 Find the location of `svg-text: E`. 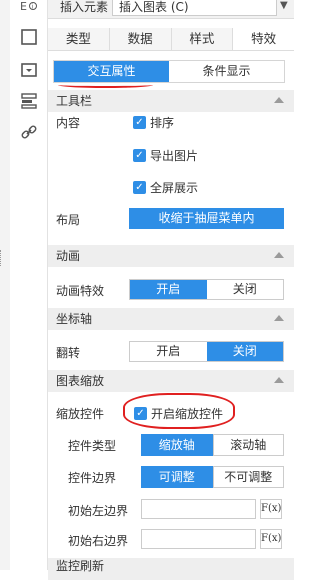

svg-text: E is located at coordinates (23, 6).